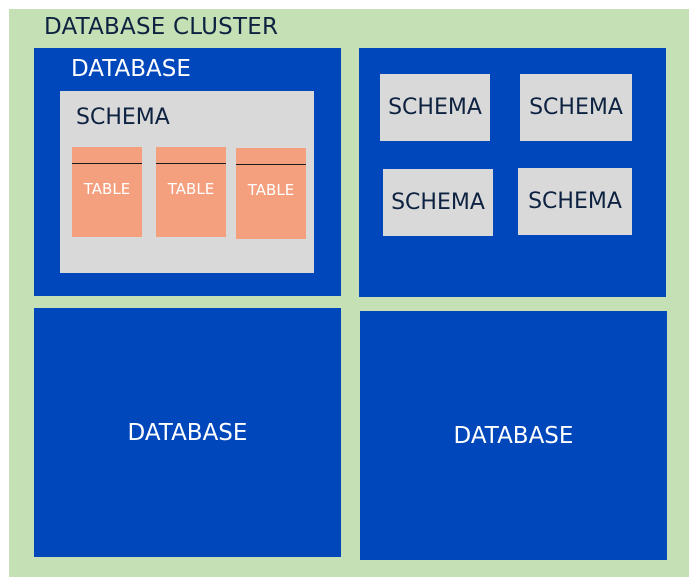 The width and height of the screenshot is (698, 587). I want to click on table-1: TABLE, so click(107, 192).